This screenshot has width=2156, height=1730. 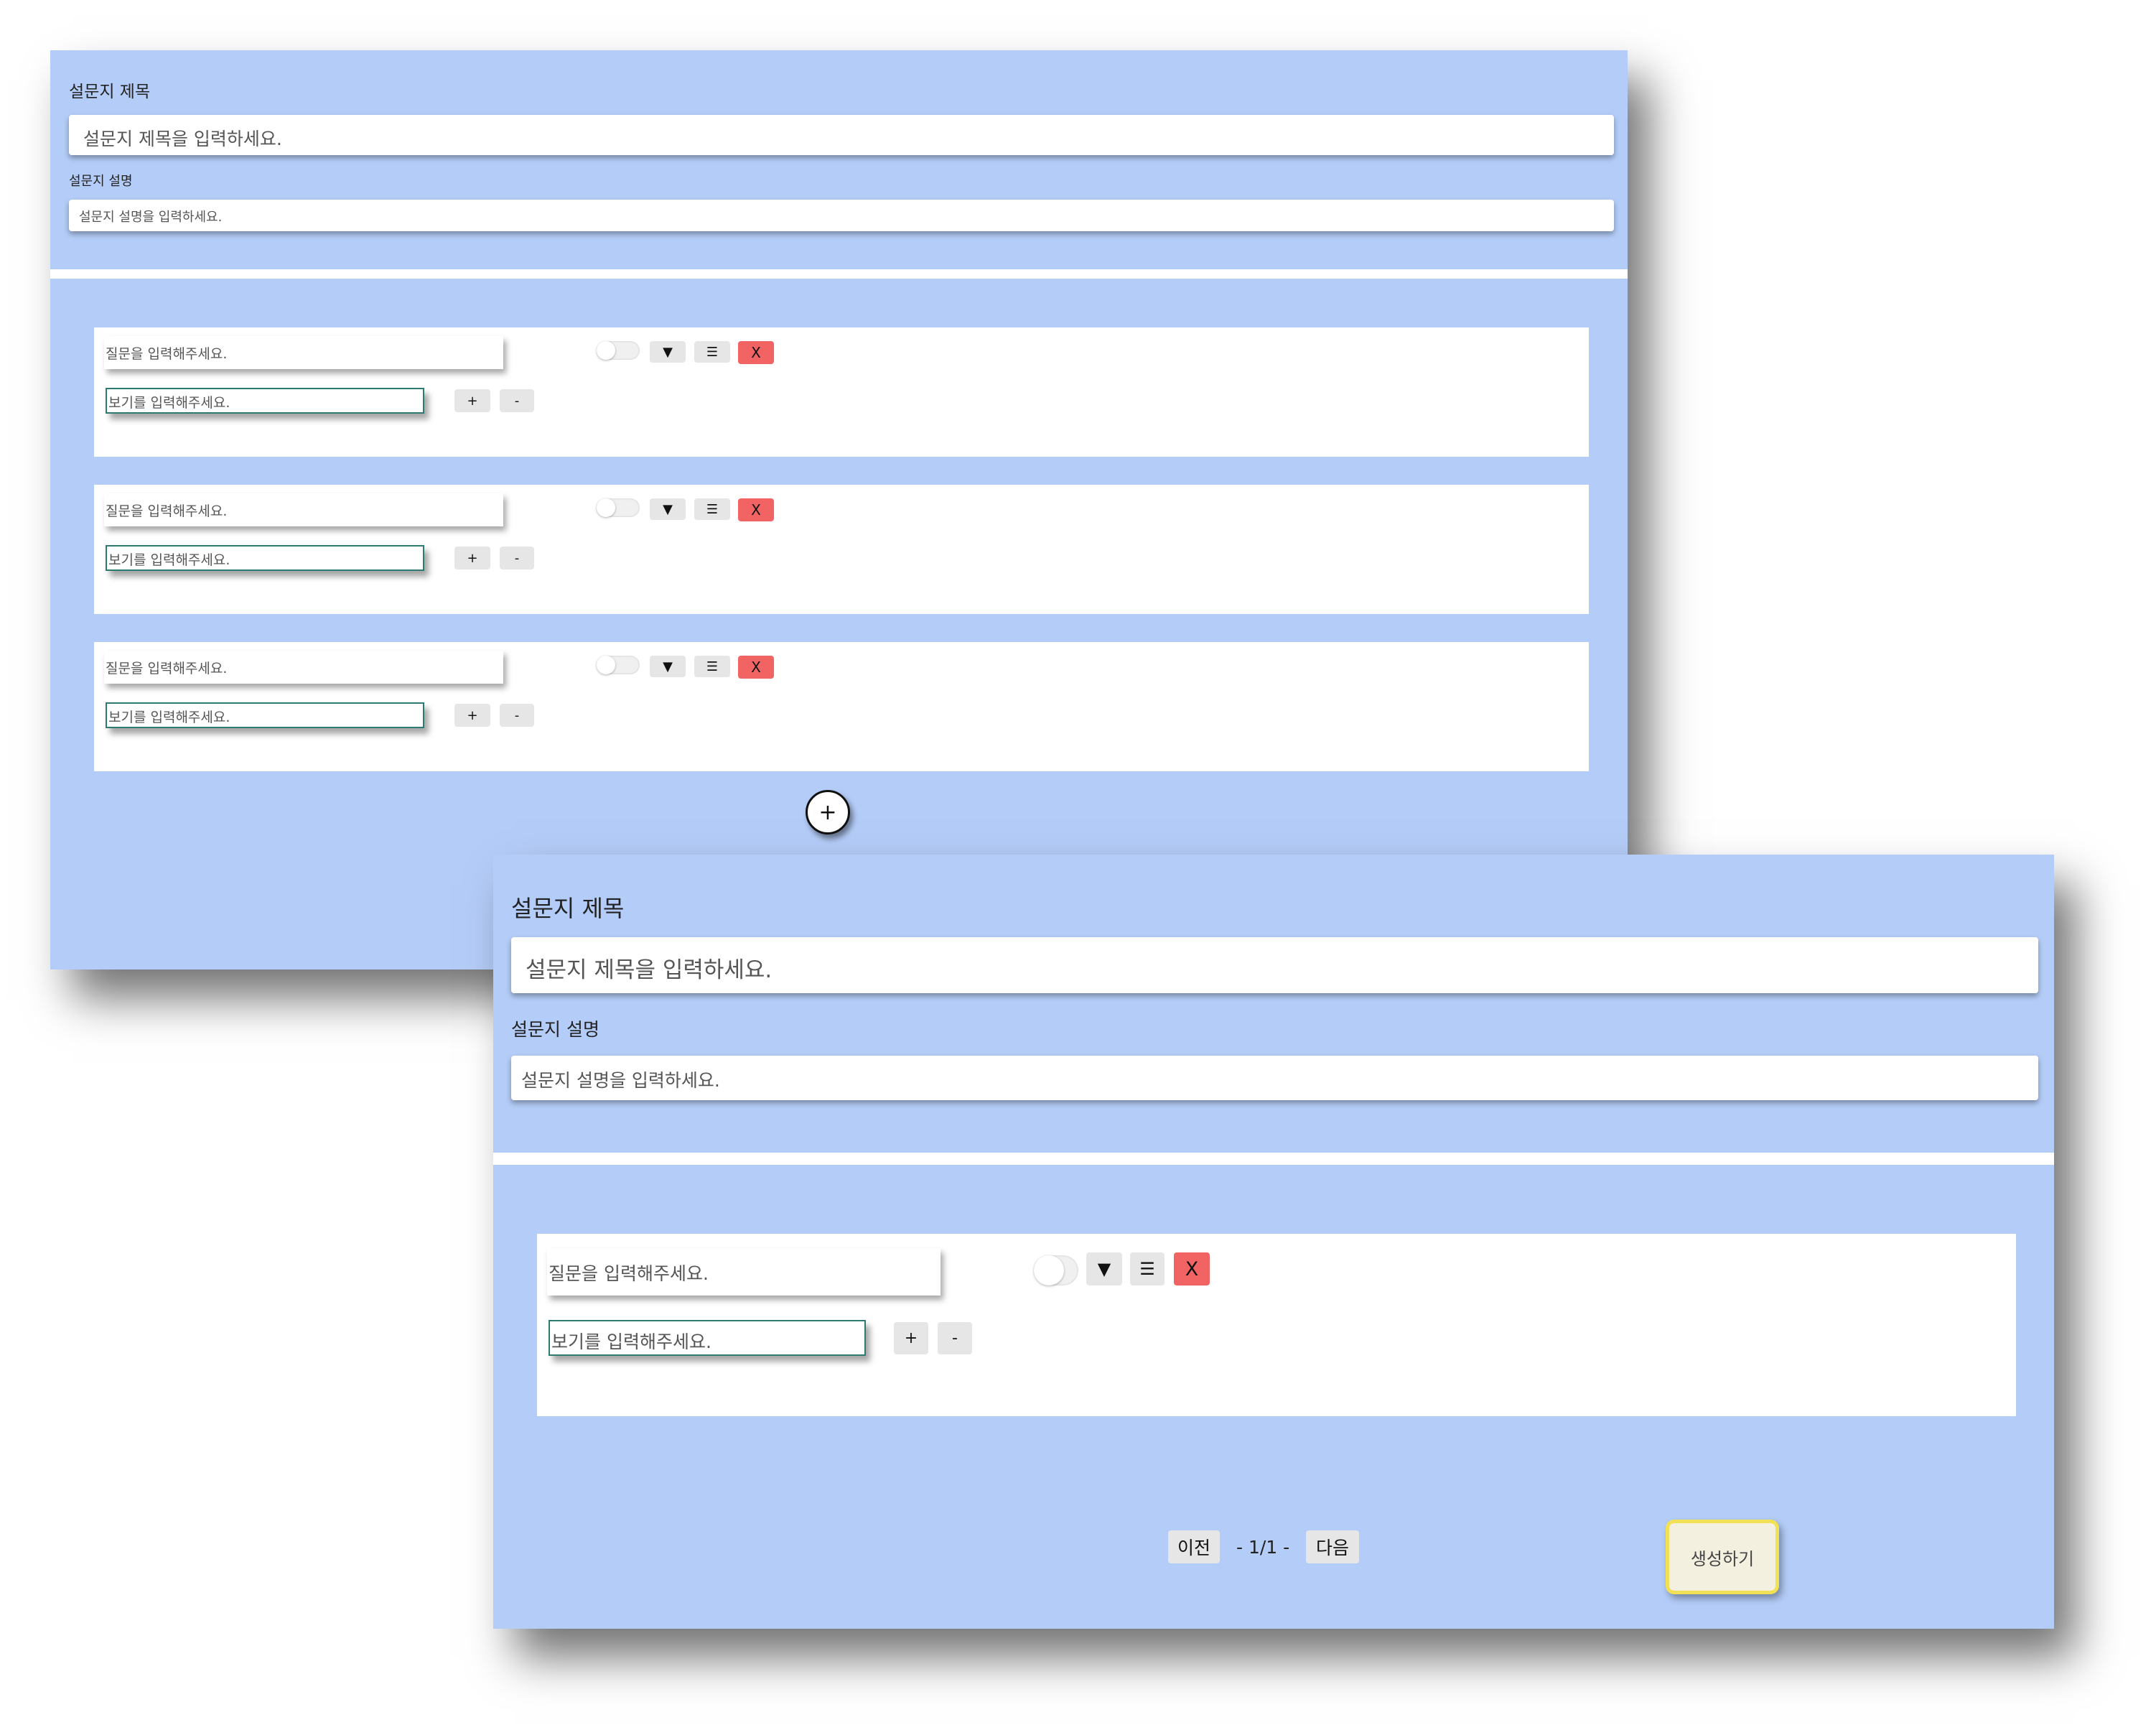 I want to click on prev-page-button: 이전, so click(x=1194, y=1546).